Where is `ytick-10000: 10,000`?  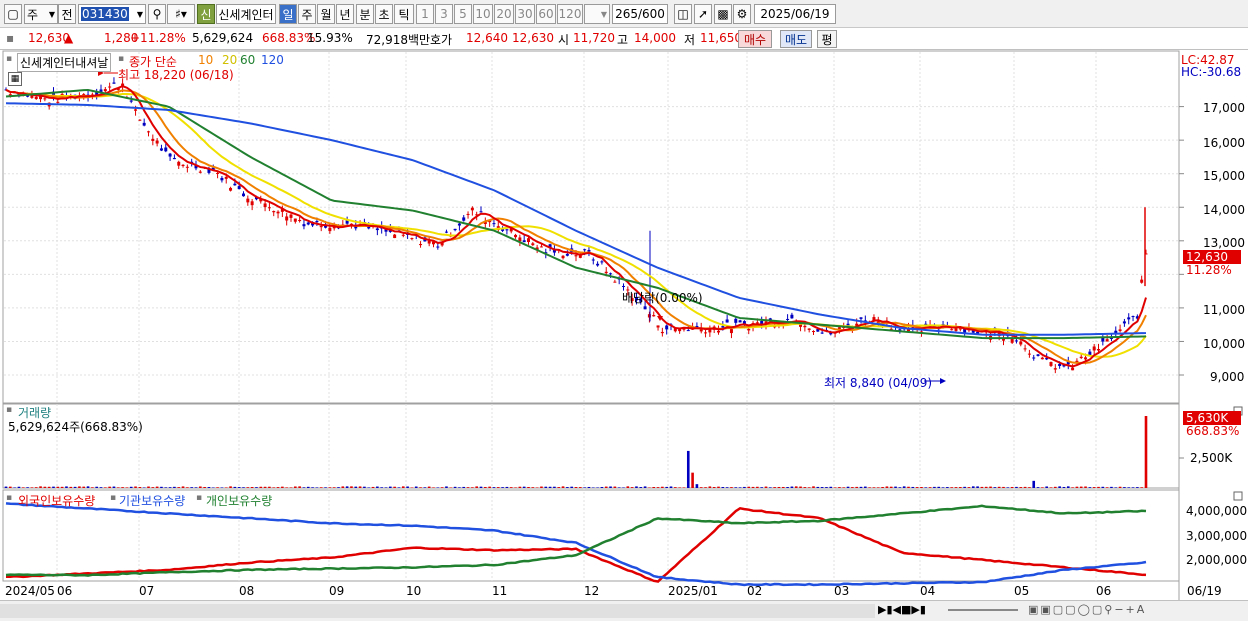
ytick-10000: 10,000 is located at coordinates (1224, 344).